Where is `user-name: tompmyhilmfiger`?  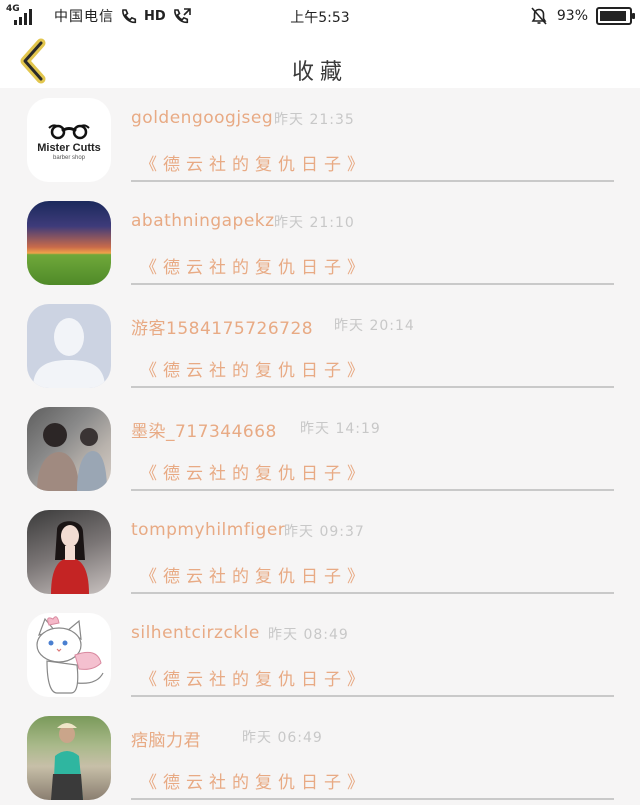
user-name: tompmyhilmfiger is located at coordinates (208, 530).